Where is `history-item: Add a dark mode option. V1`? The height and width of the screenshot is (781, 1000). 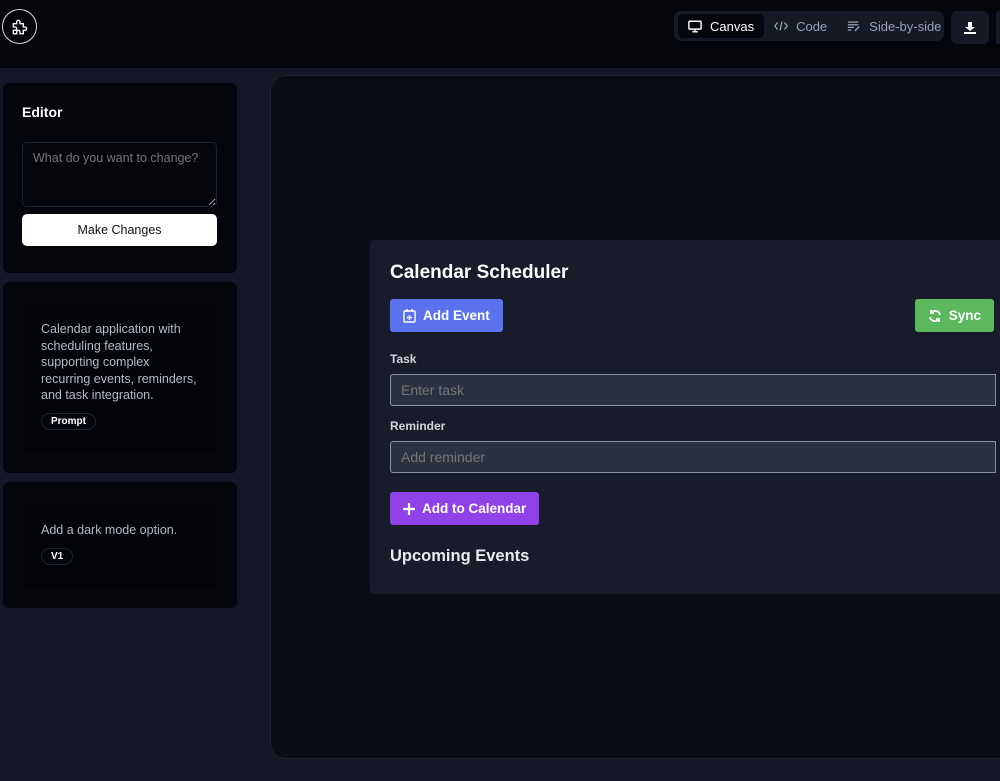
history-item: Add a dark mode option. V1 is located at coordinates (120, 545).